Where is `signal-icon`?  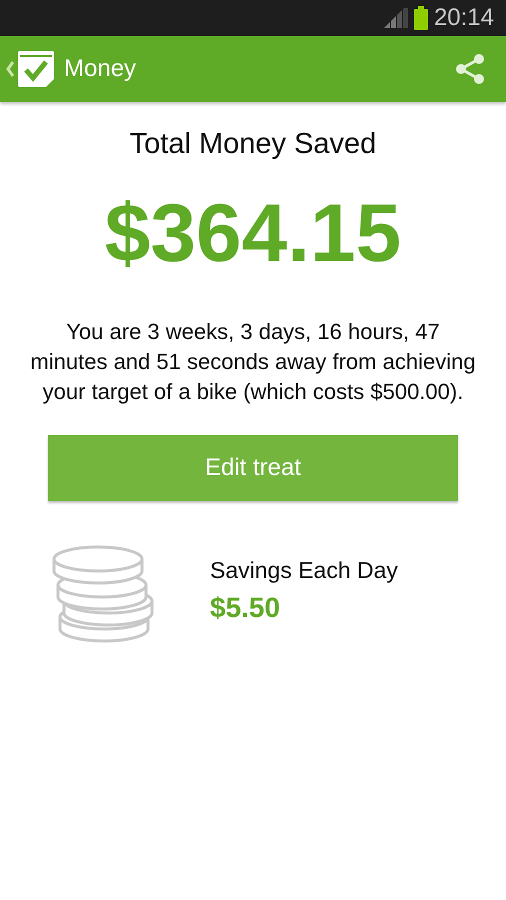 signal-icon is located at coordinates (396, 18).